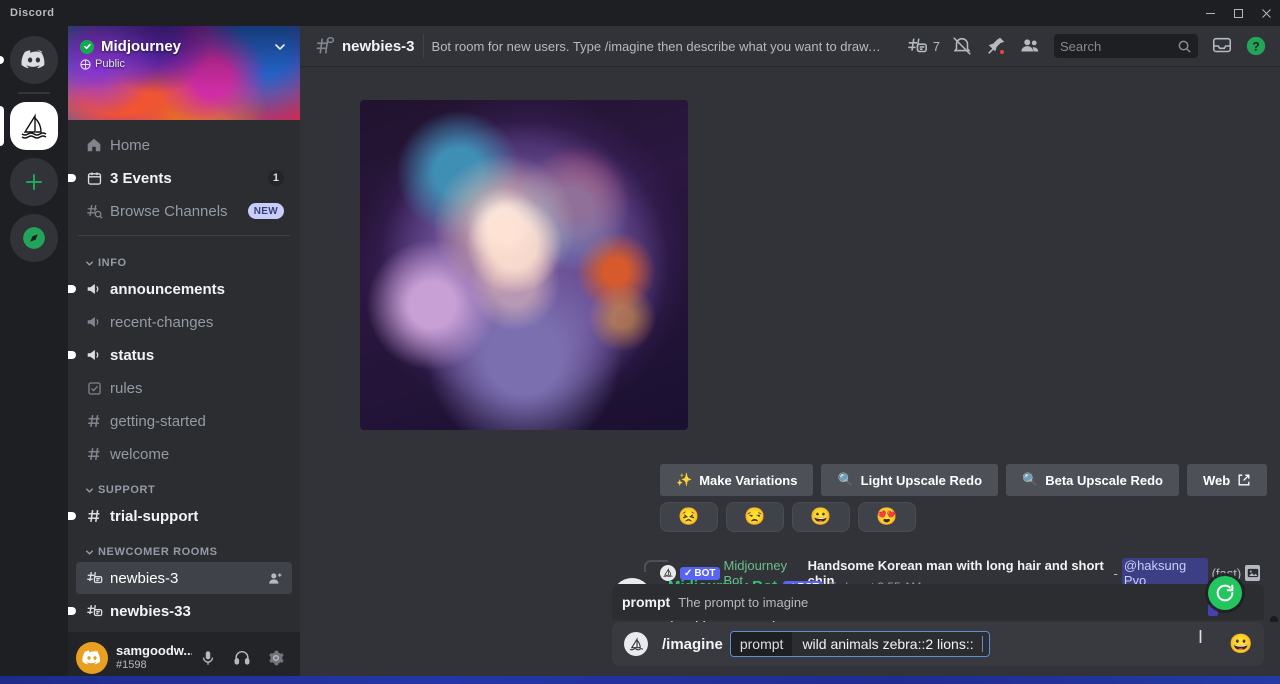 This screenshot has height=684, width=1280. I want to click on rail-divider, so click(34, 93).